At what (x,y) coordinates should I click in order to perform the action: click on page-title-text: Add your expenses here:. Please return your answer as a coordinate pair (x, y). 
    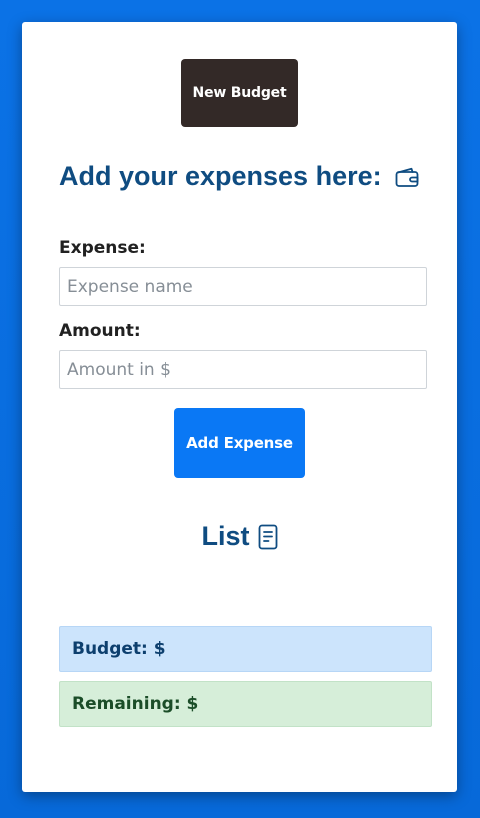
    Looking at the image, I should click on (220, 176).